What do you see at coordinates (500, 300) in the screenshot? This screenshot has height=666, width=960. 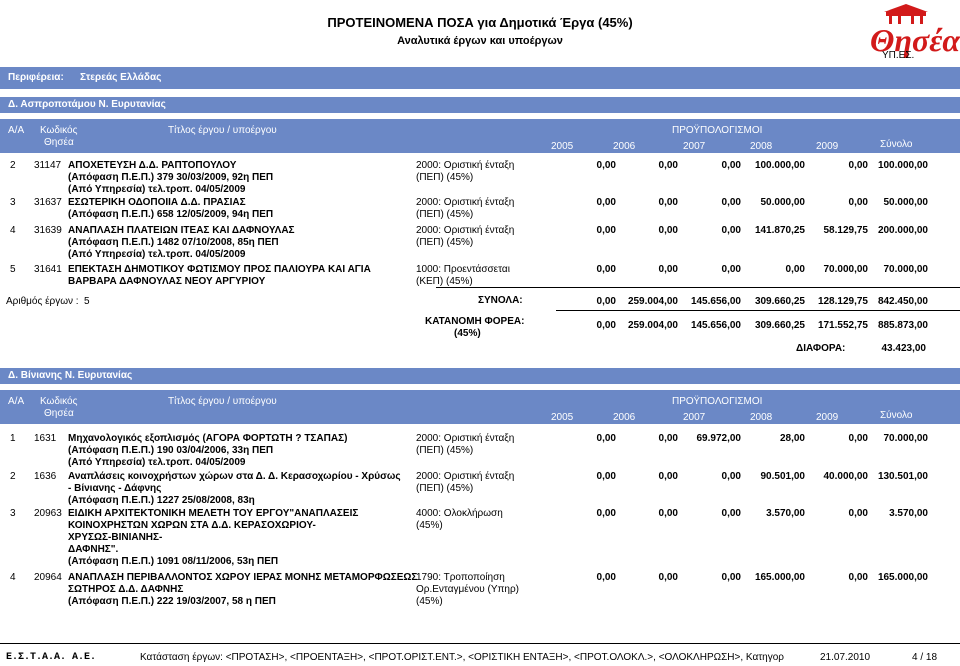 I see `totals-label: ΣΥΝΟΛΑ:` at bounding box center [500, 300].